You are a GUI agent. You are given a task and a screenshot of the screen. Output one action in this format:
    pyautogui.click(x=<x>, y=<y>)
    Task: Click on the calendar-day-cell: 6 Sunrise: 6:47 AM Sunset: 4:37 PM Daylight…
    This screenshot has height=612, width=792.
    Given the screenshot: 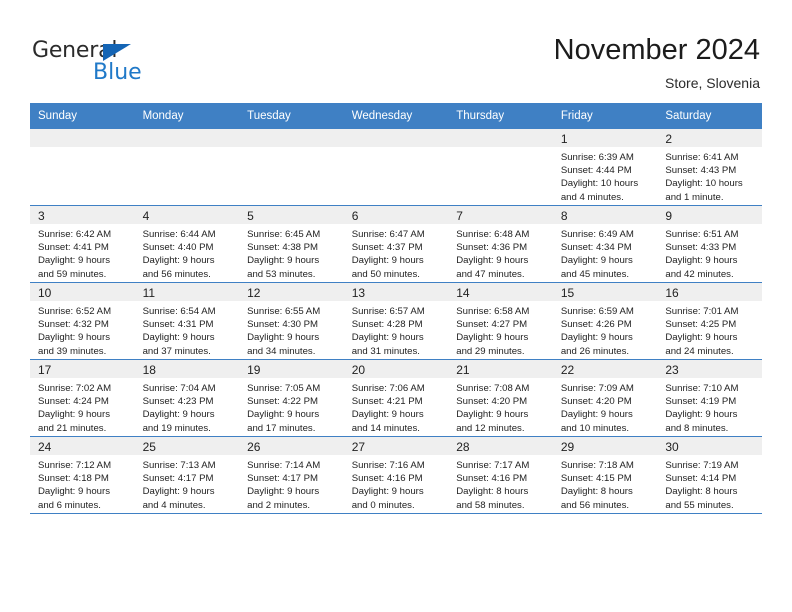 What is the action you would take?
    pyautogui.click(x=396, y=244)
    